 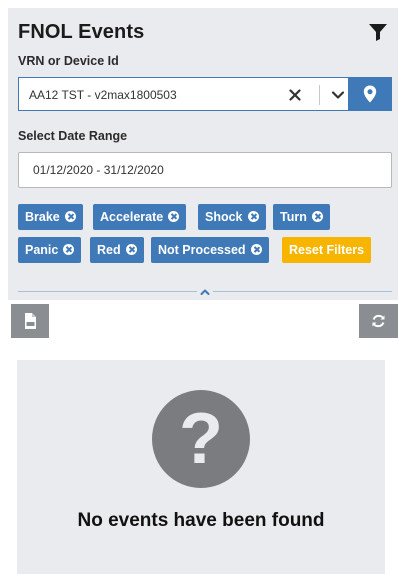 I want to click on vrn-select: AA12 TST - v2max1800503, so click(x=183, y=94).